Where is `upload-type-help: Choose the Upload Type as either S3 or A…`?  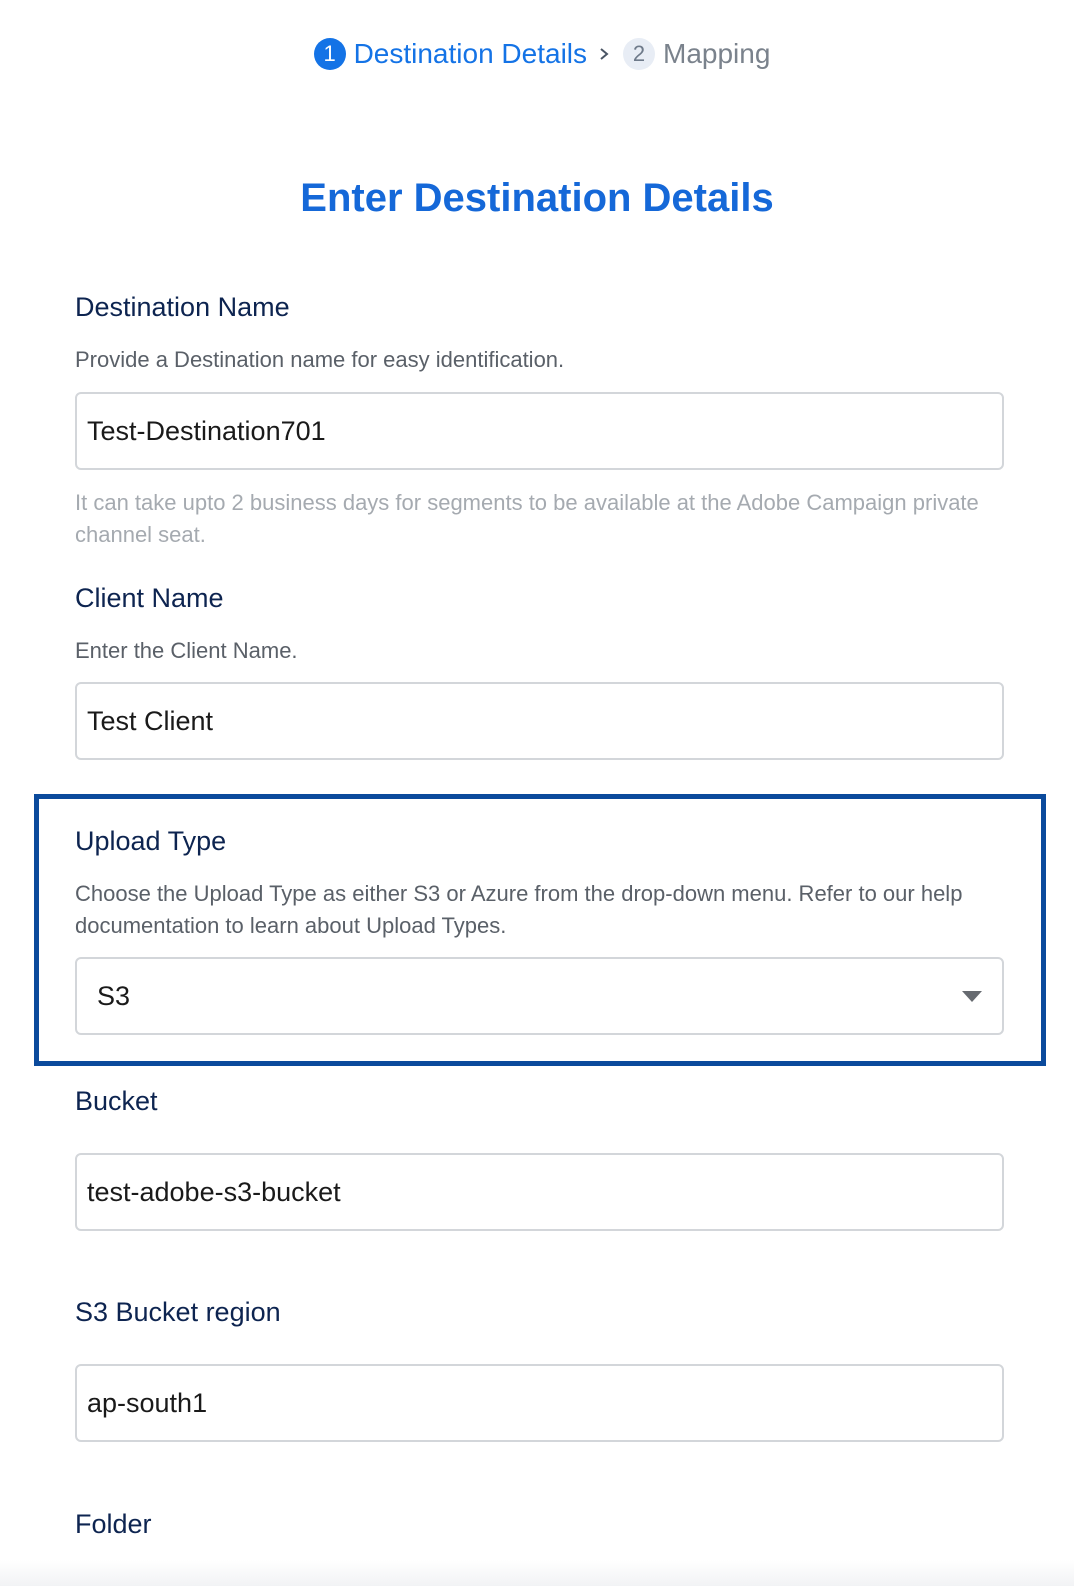 upload-type-help: Choose the Upload Type as either S3 or A… is located at coordinates (519, 909).